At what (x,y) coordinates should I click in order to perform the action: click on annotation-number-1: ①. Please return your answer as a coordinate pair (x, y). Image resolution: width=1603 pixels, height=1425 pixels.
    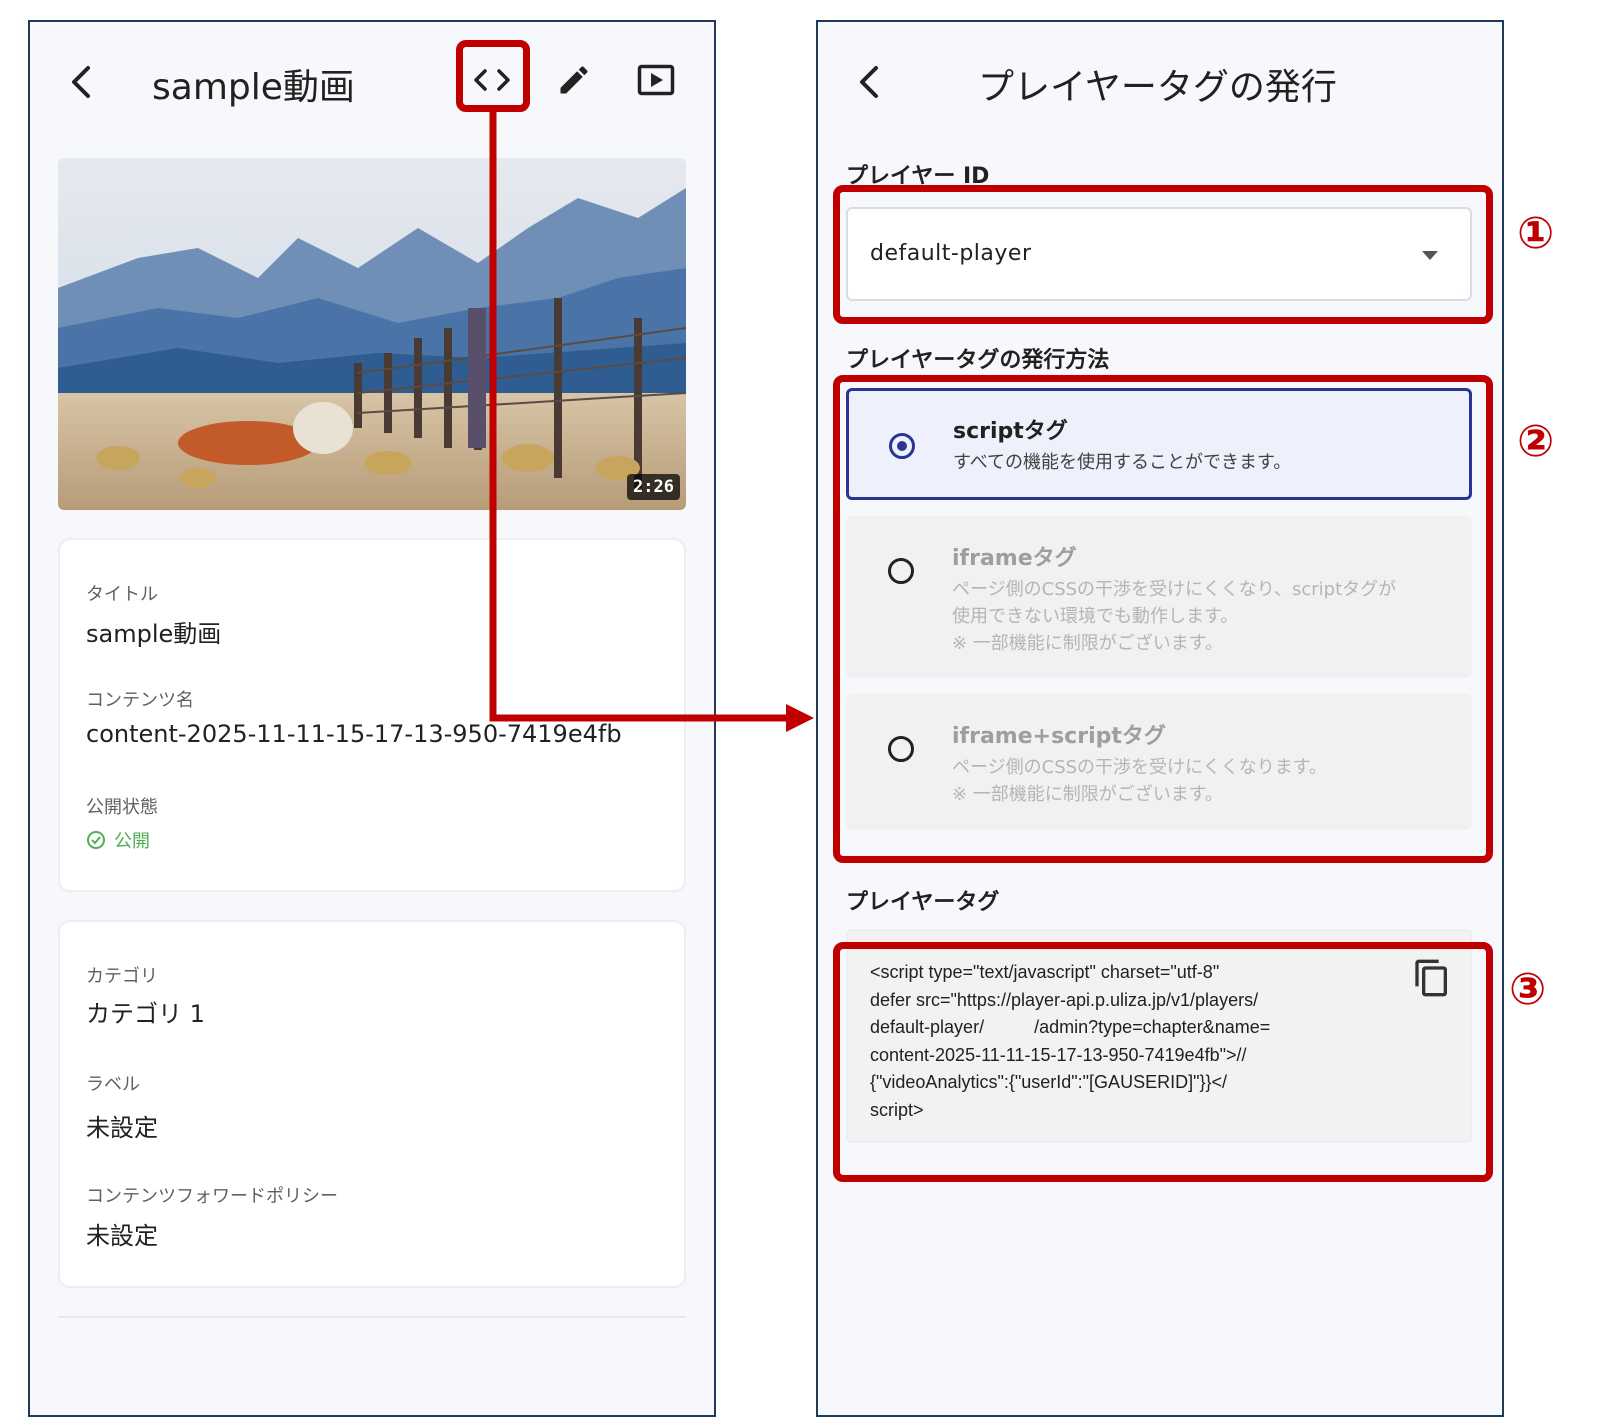
    Looking at the image, I should click on (1536, 233).